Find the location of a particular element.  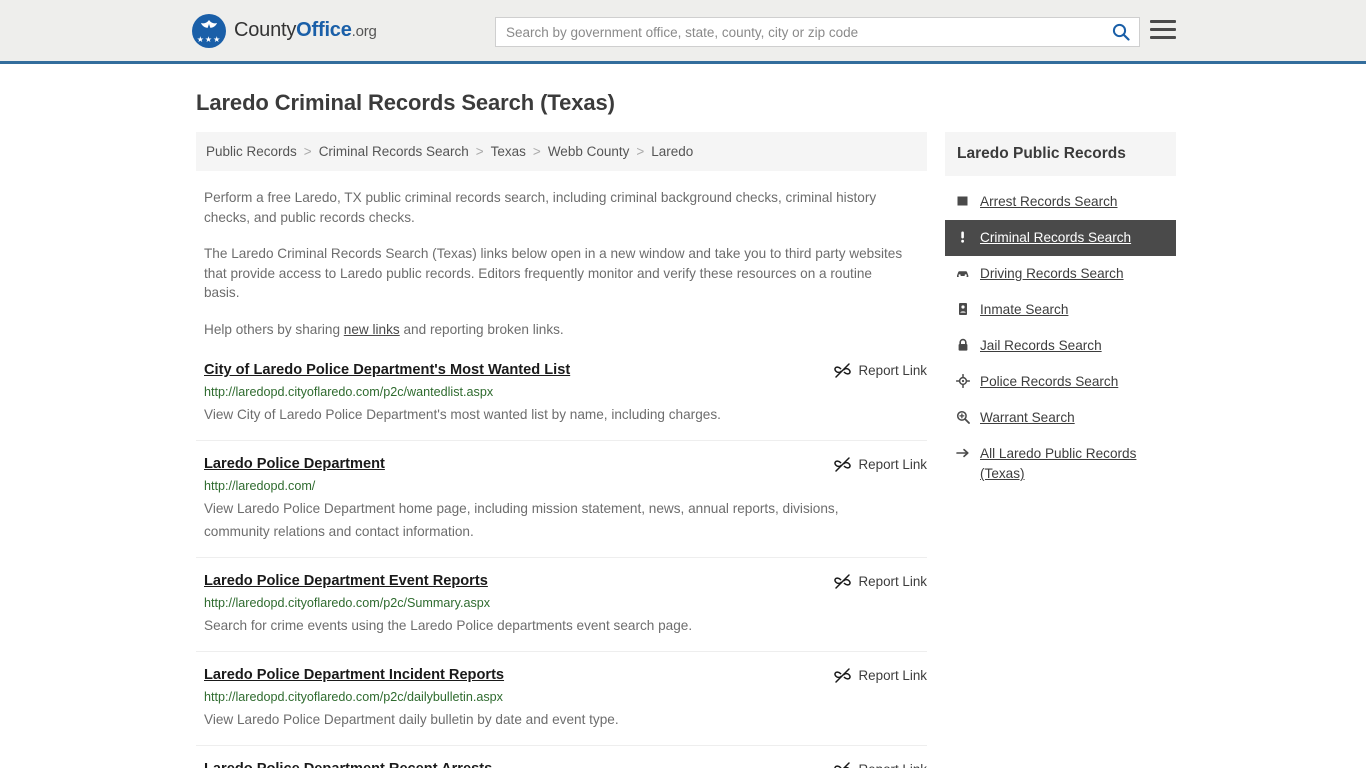

breadcrumb-item: Laredo is located at coordinates (672, 151).